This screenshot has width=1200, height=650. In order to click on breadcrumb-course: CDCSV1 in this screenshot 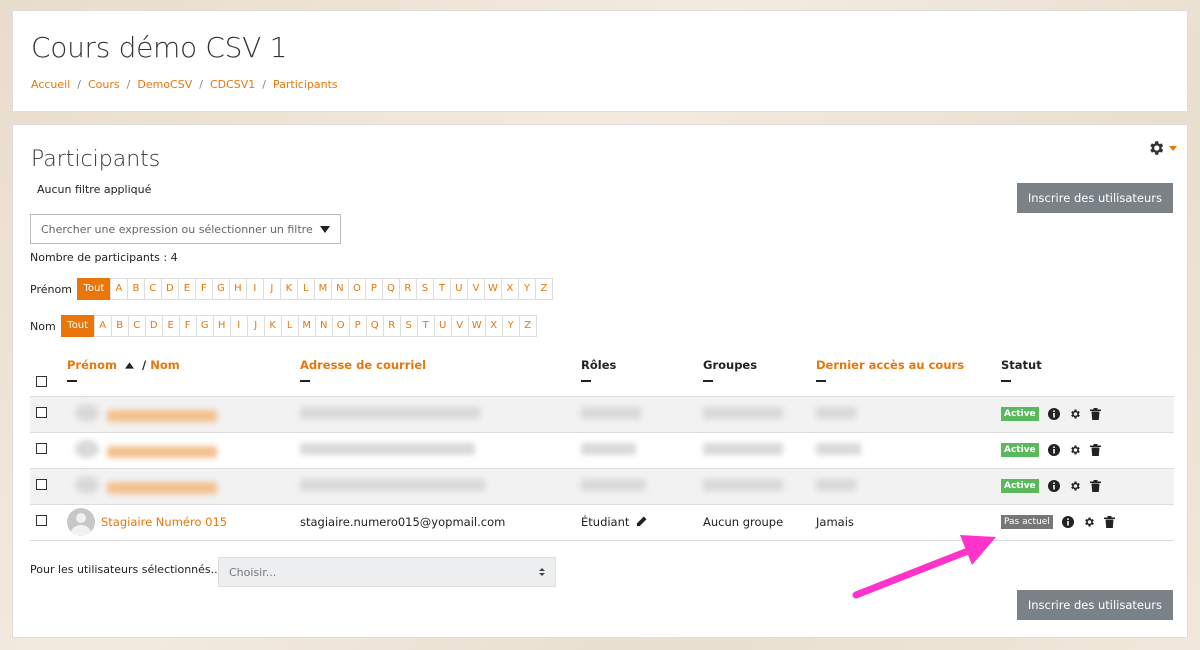, I will do `click(232, 84)`.